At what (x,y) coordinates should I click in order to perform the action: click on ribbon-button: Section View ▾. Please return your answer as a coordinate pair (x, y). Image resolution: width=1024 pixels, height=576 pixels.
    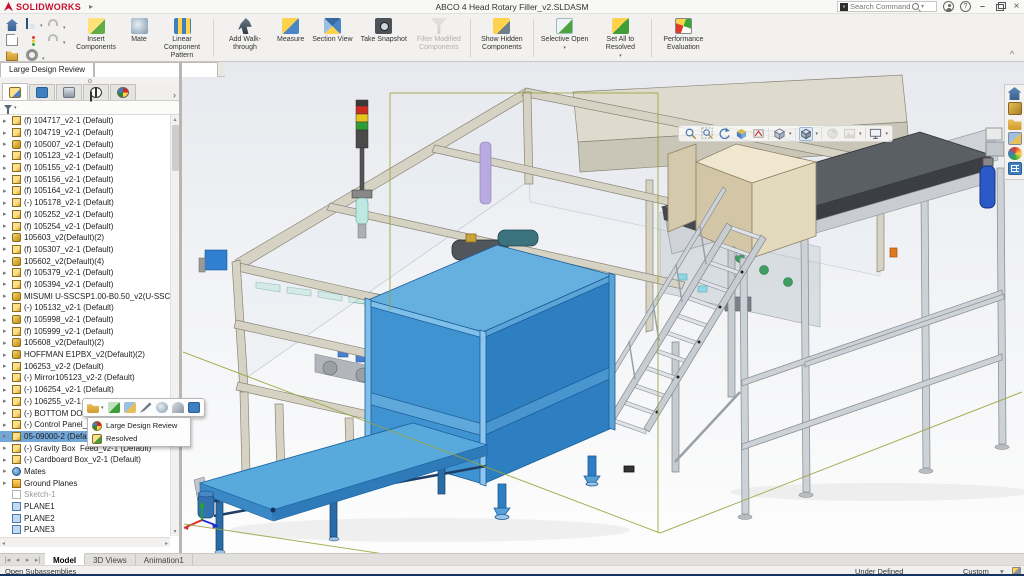
    Looking at the image, I should click on (332, 38).